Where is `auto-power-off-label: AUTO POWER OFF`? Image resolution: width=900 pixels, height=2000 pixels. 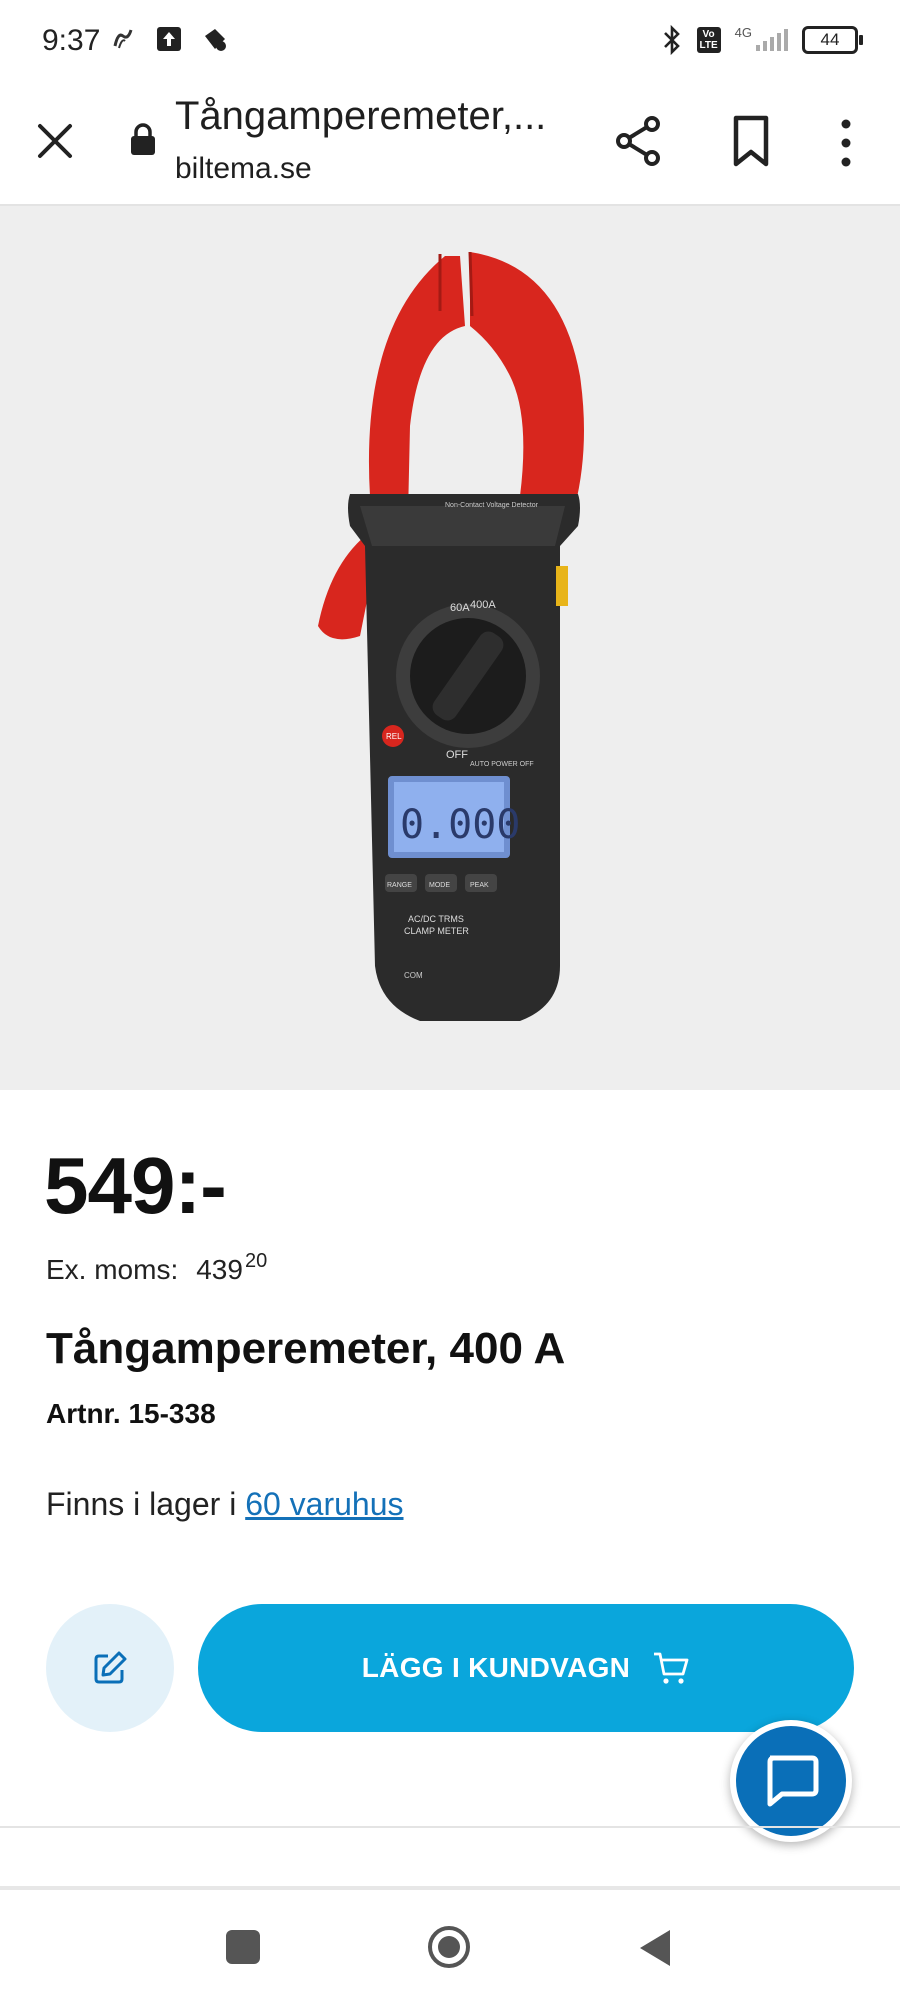
auto-power-off-label: AUTO POWER OFF is located at coordinates (502, 764).